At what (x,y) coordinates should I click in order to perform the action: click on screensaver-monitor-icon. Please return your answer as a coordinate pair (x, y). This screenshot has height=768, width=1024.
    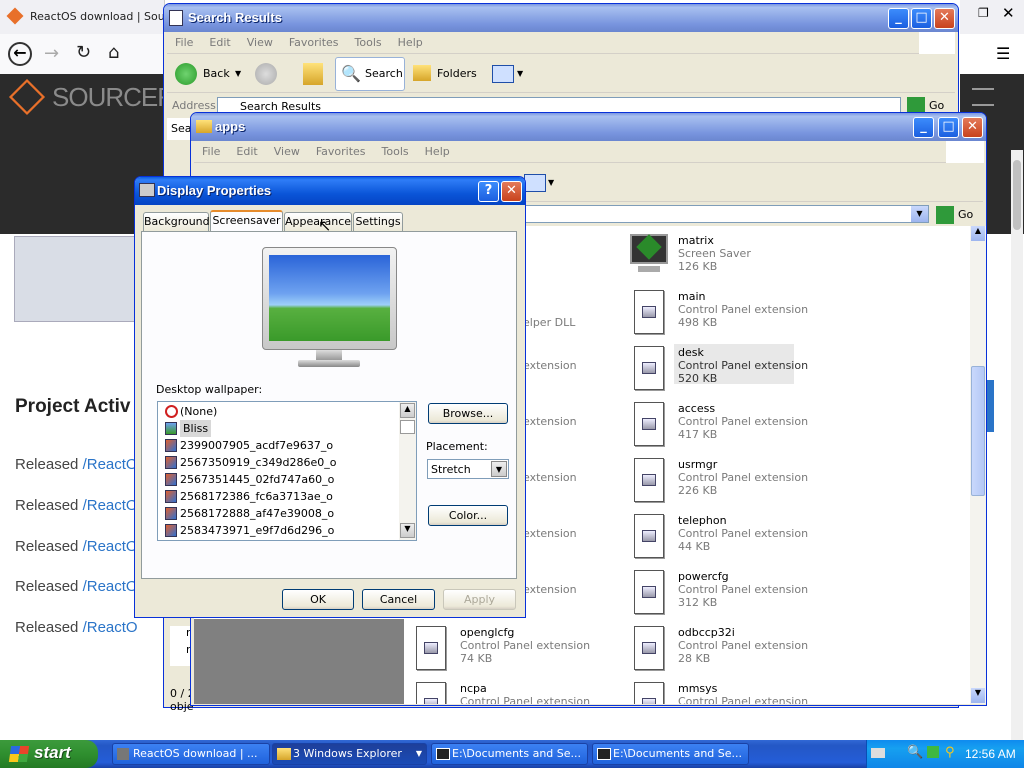
    Looking at the image, I should click on (649, 256).